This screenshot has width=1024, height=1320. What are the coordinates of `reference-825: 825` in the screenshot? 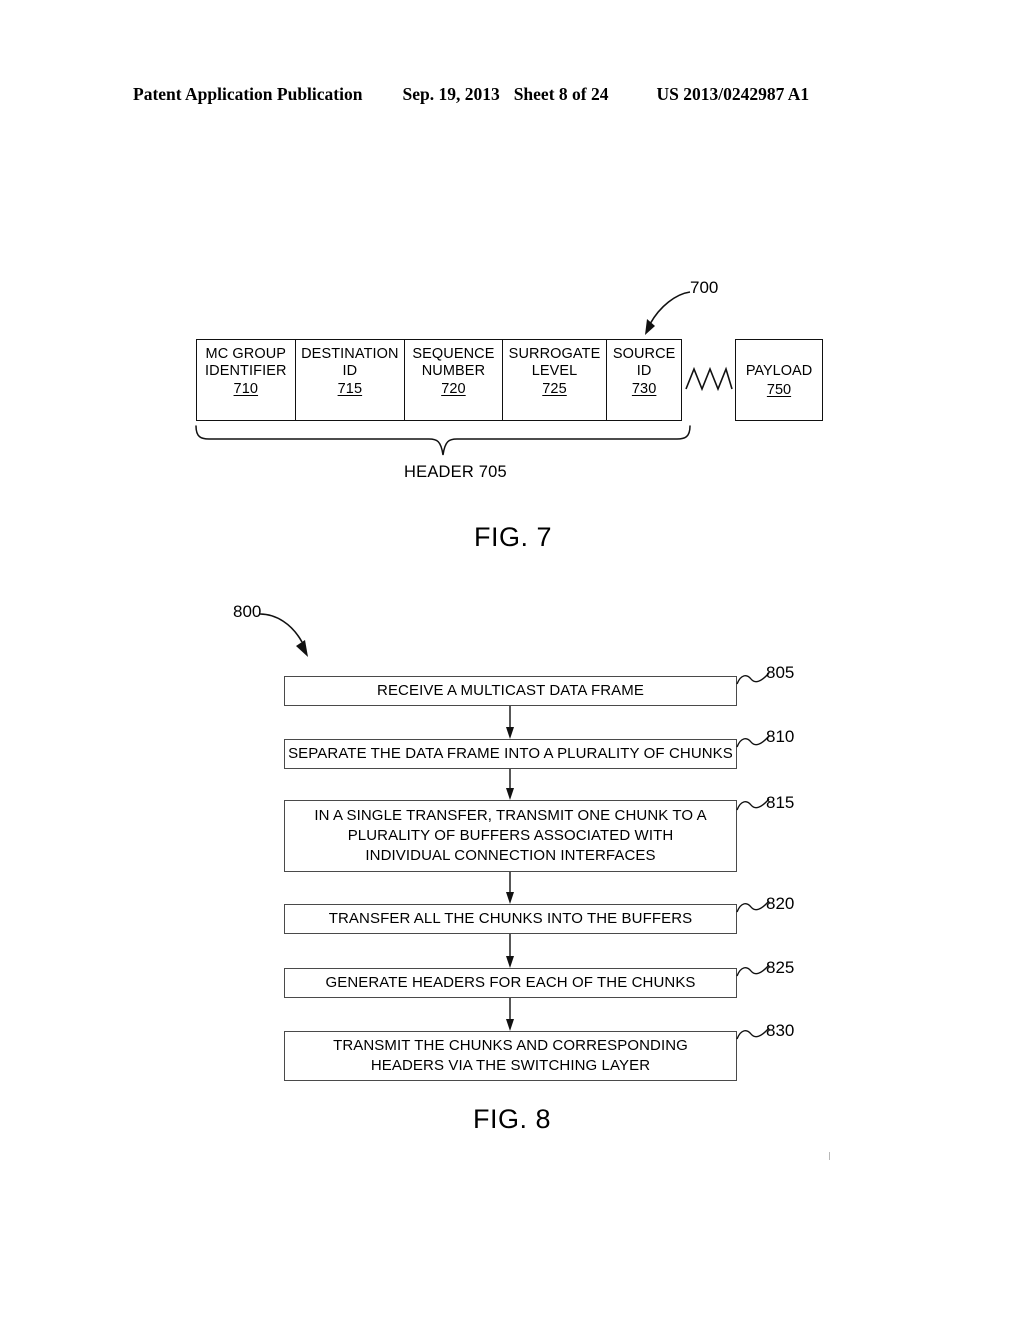 It's located at (780, 967).